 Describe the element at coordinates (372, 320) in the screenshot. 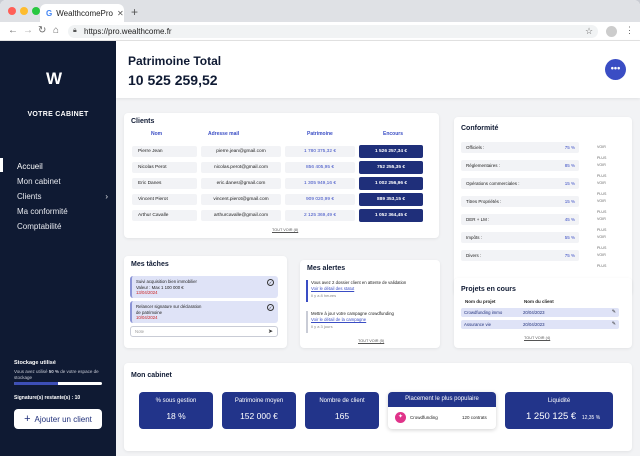

I see `alert-link: Voir le détail de la campagne` at that location.